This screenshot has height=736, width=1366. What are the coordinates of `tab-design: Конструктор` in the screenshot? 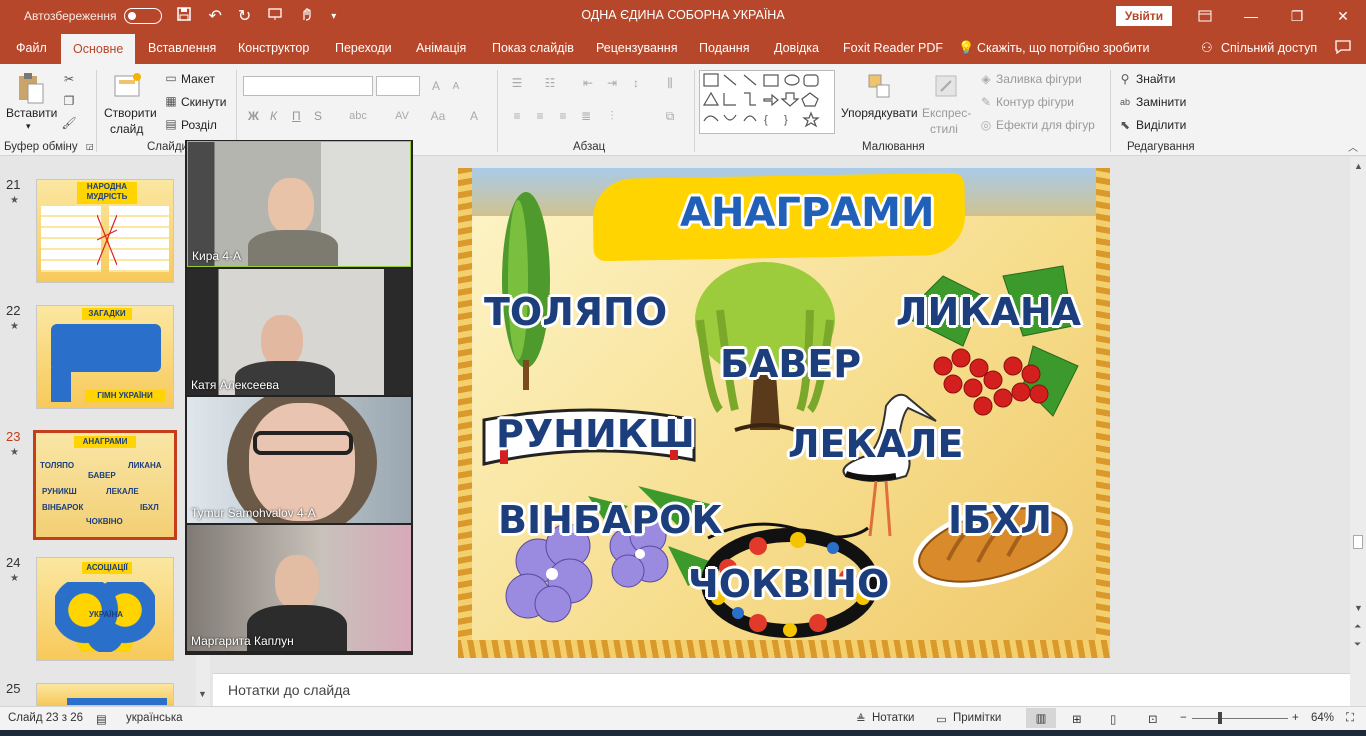 It's located at (273, 48).